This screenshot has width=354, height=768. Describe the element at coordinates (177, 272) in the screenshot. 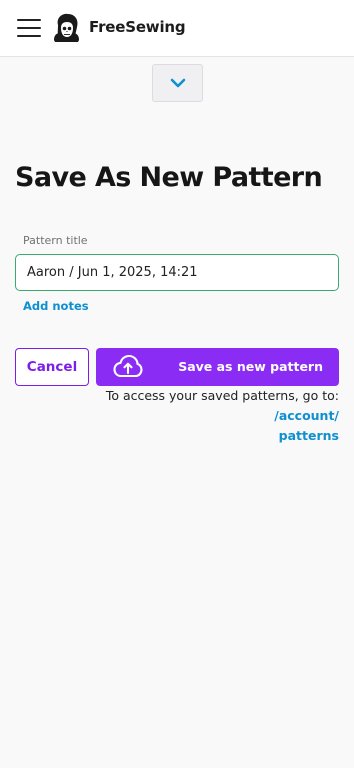

I see `pattern-title-input` at that location.